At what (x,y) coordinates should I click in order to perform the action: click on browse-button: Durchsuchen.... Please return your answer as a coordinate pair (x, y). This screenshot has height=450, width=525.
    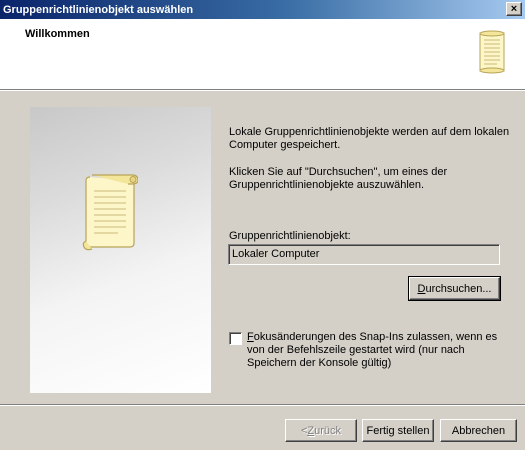
    Looking at the image, I should click on (454, 288).